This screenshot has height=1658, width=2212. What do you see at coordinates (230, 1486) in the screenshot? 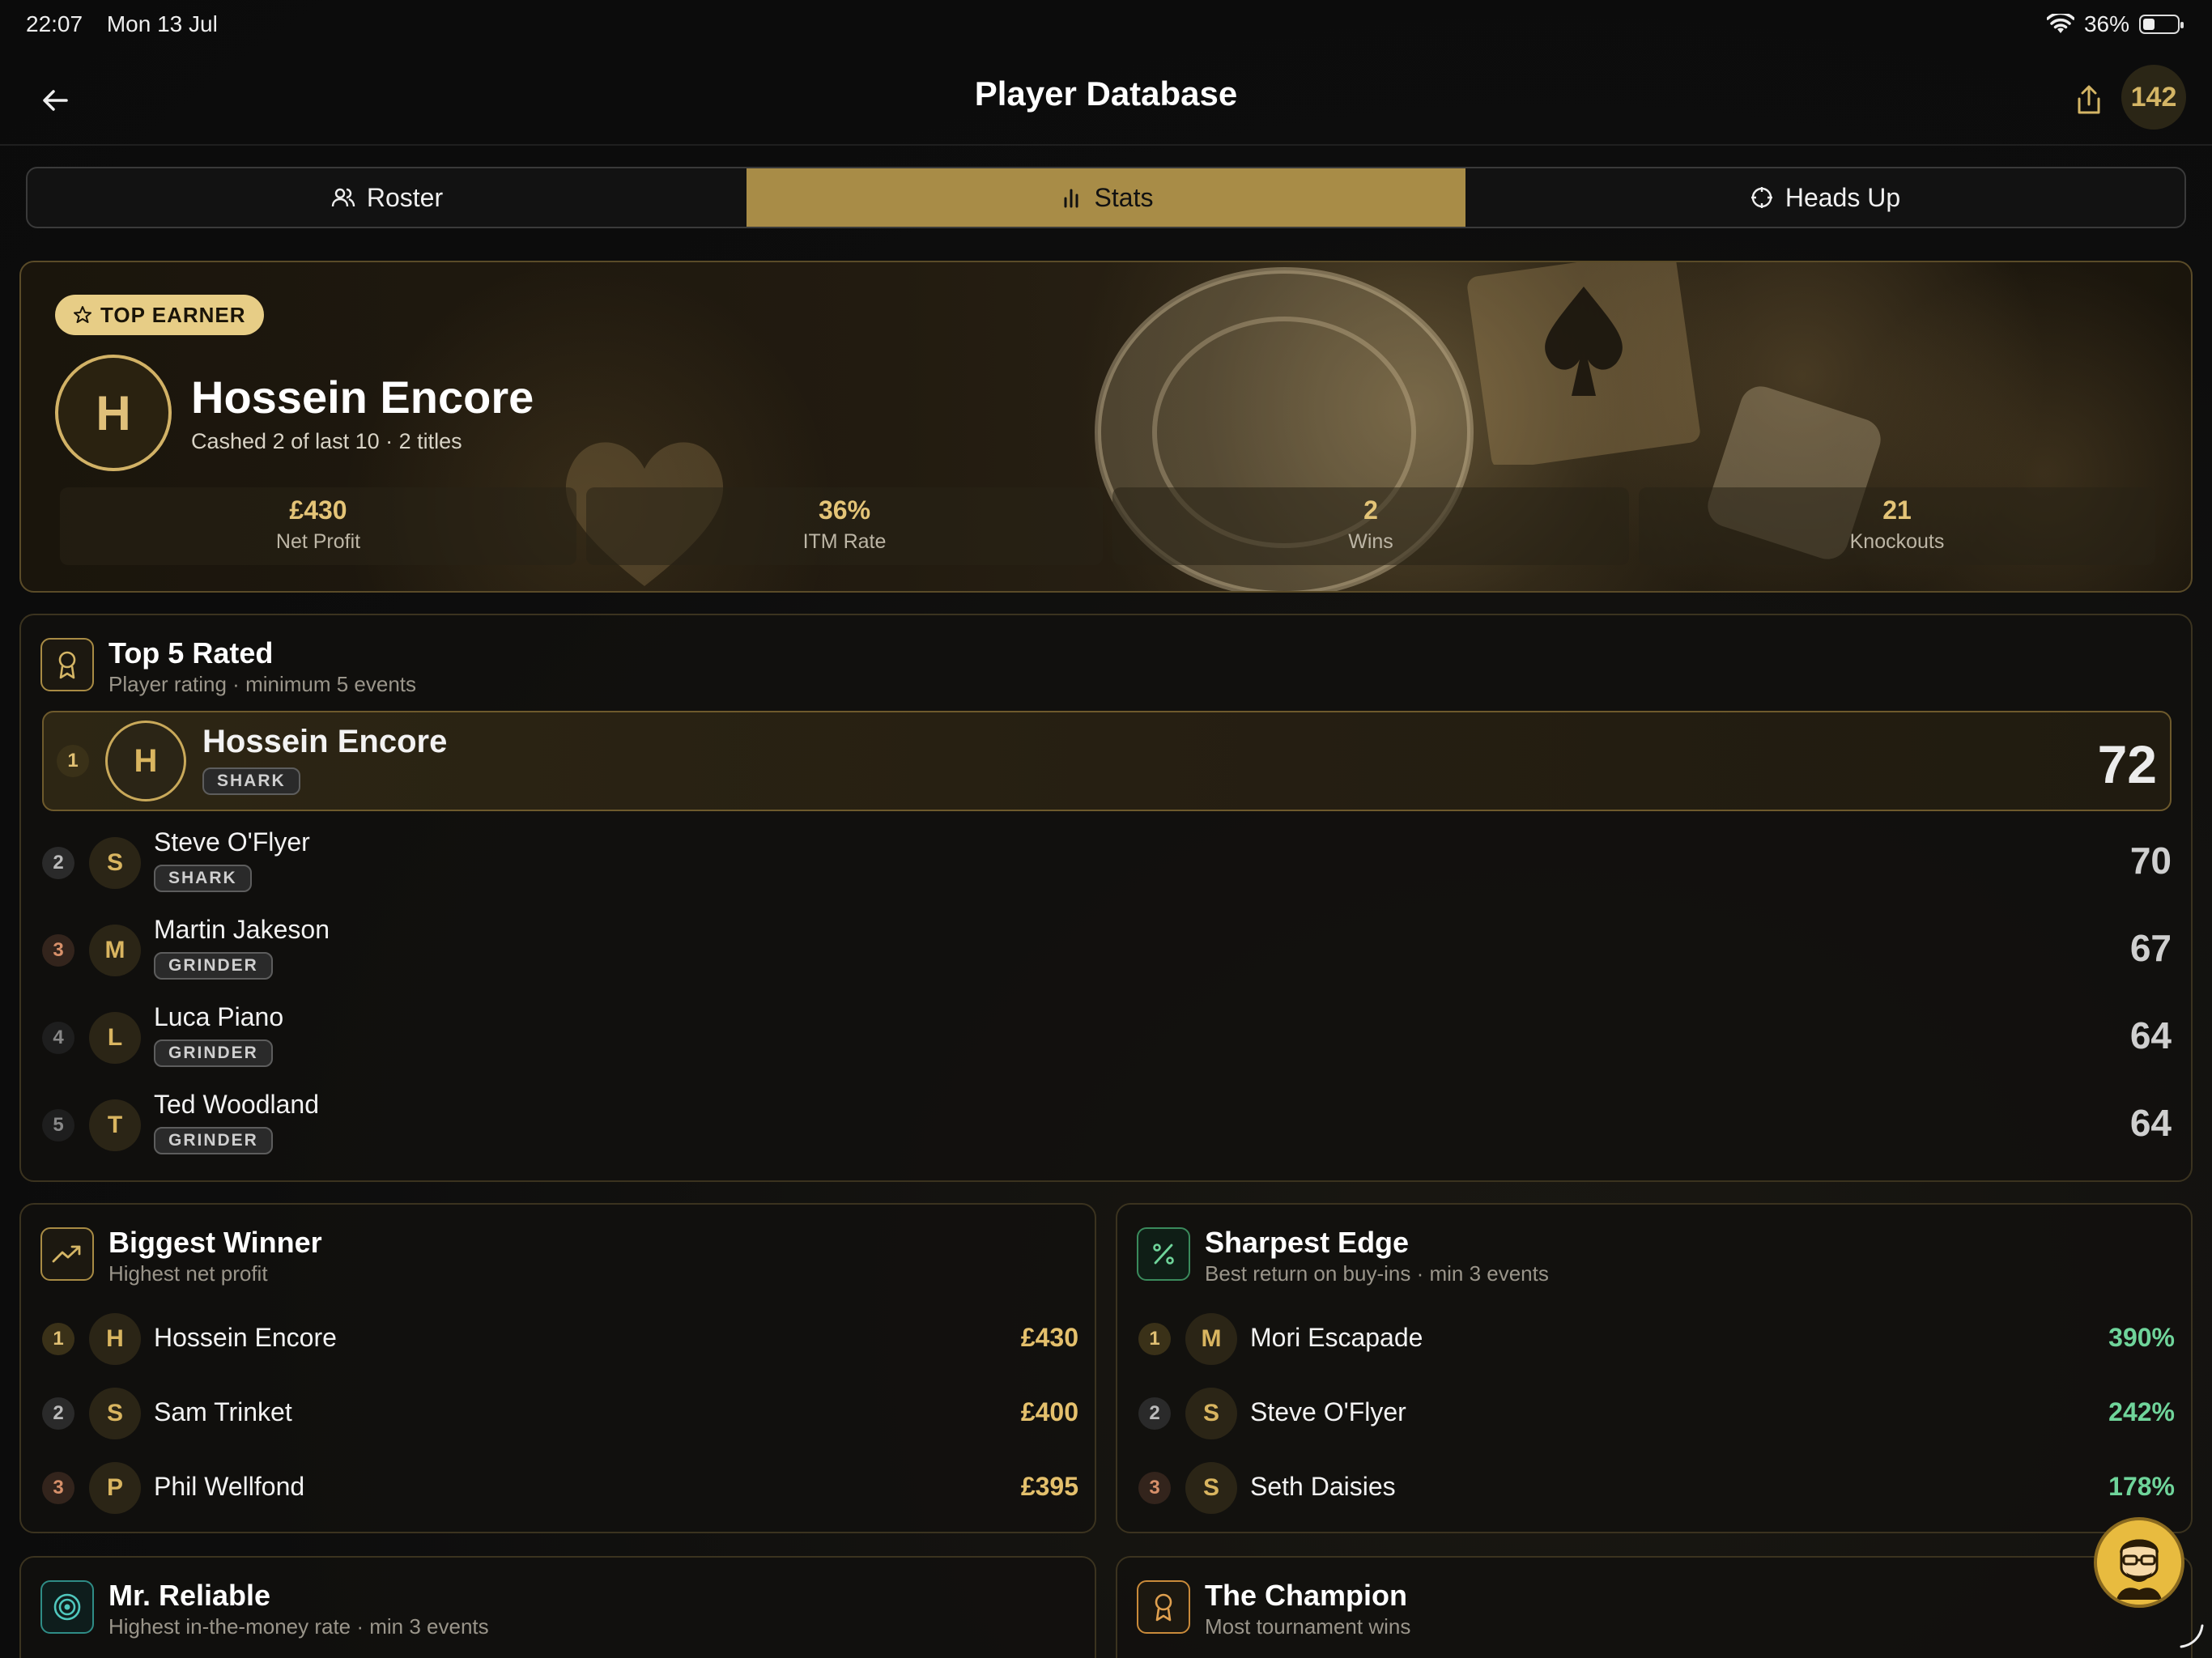
I see `player-name: Phil Wellfond` at bounding box center [230, 1486].